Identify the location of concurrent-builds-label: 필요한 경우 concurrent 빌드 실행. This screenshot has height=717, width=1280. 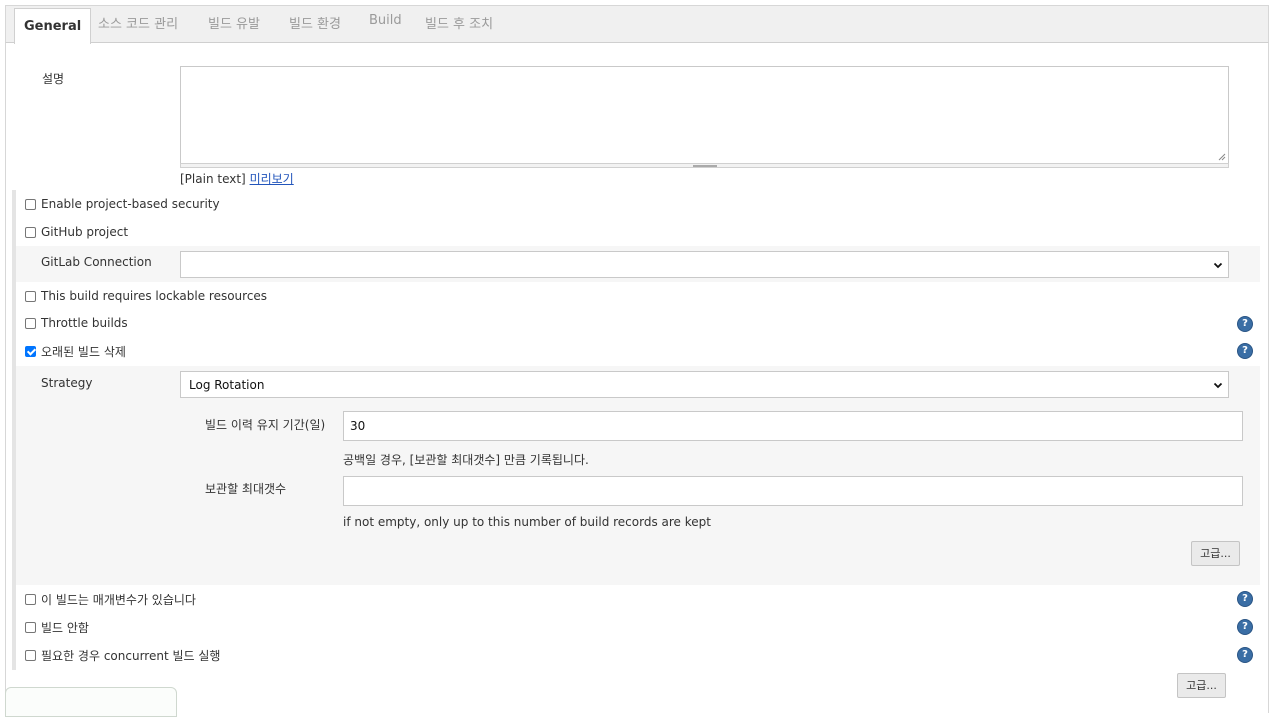
(131, 655).